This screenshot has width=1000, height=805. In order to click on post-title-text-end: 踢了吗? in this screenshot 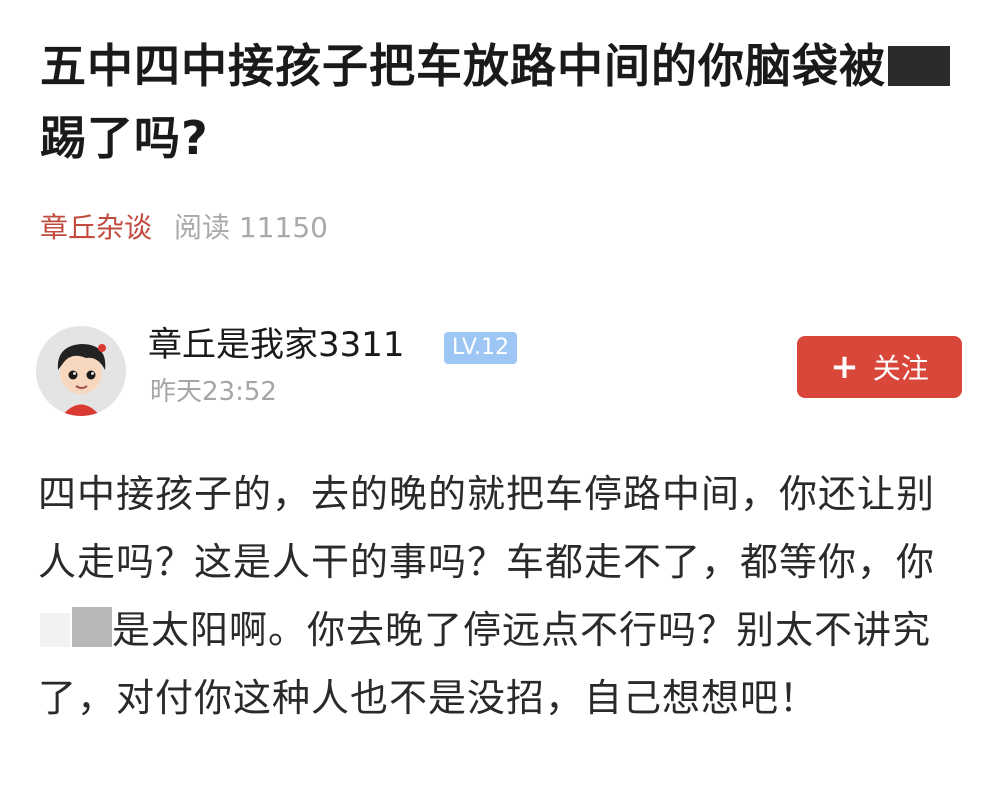, I will do `click(124, 138)`.